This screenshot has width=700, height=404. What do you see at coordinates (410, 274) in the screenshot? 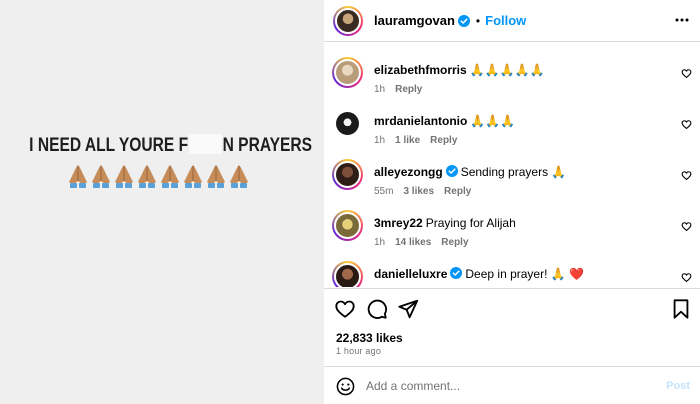
I see `commenter-username: danielleluxre` at bounding box center [410, 274].